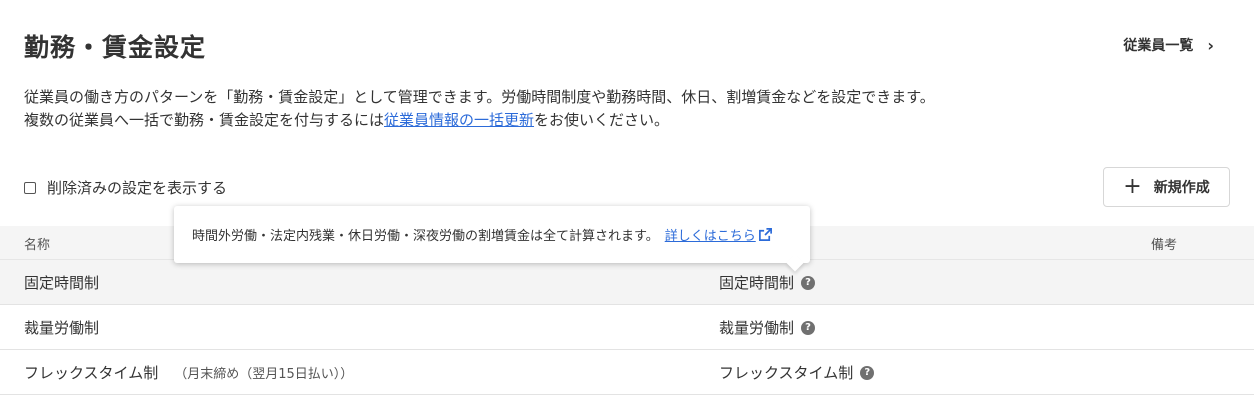 This screenshot has width=1254, height=403. What do you see at coordinates (1158, 46) in the screenshot?
I see `employee-list-label: 従業員一覧` at bounding box center [1158, 46].